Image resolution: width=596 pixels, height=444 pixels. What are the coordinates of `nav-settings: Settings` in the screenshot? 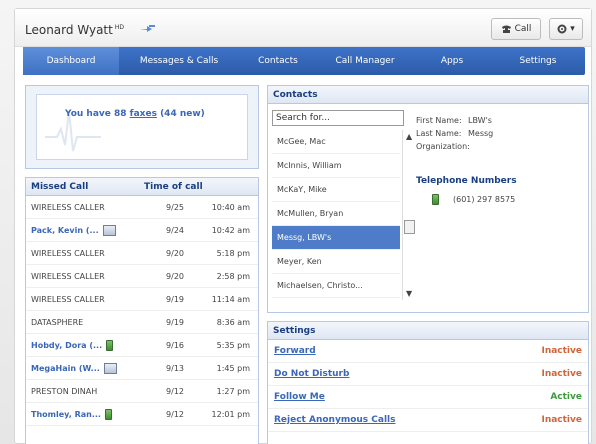 It's located at (538, 61).